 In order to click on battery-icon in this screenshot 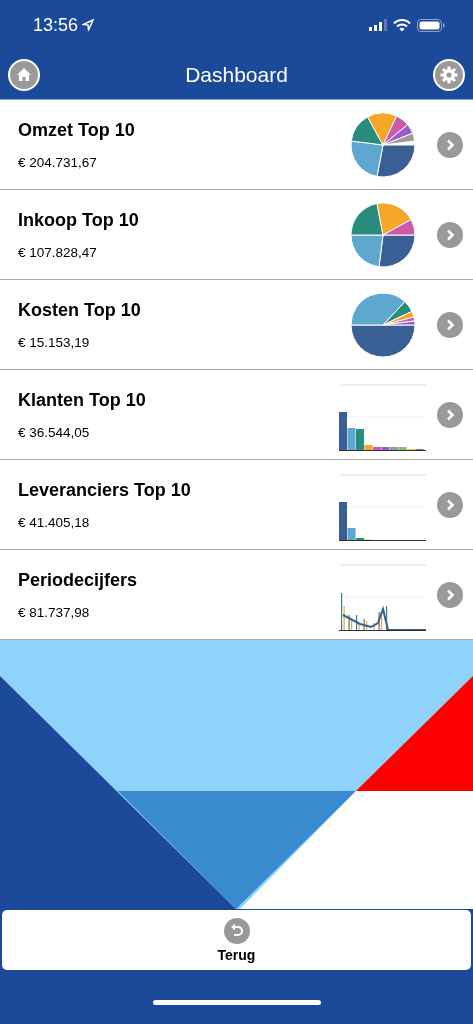, I will do `click(431, 25)`.